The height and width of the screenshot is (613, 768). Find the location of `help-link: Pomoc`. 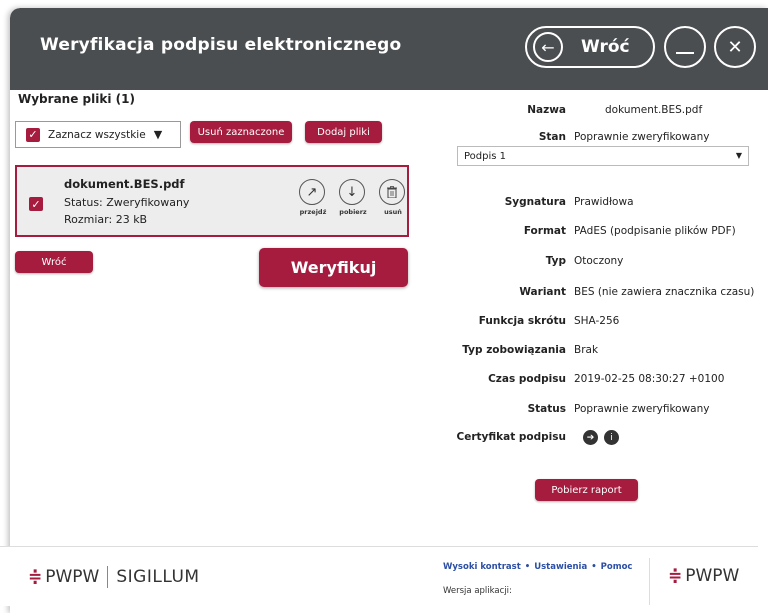

help-link: Pomoc is located at coordinates (617, 567).